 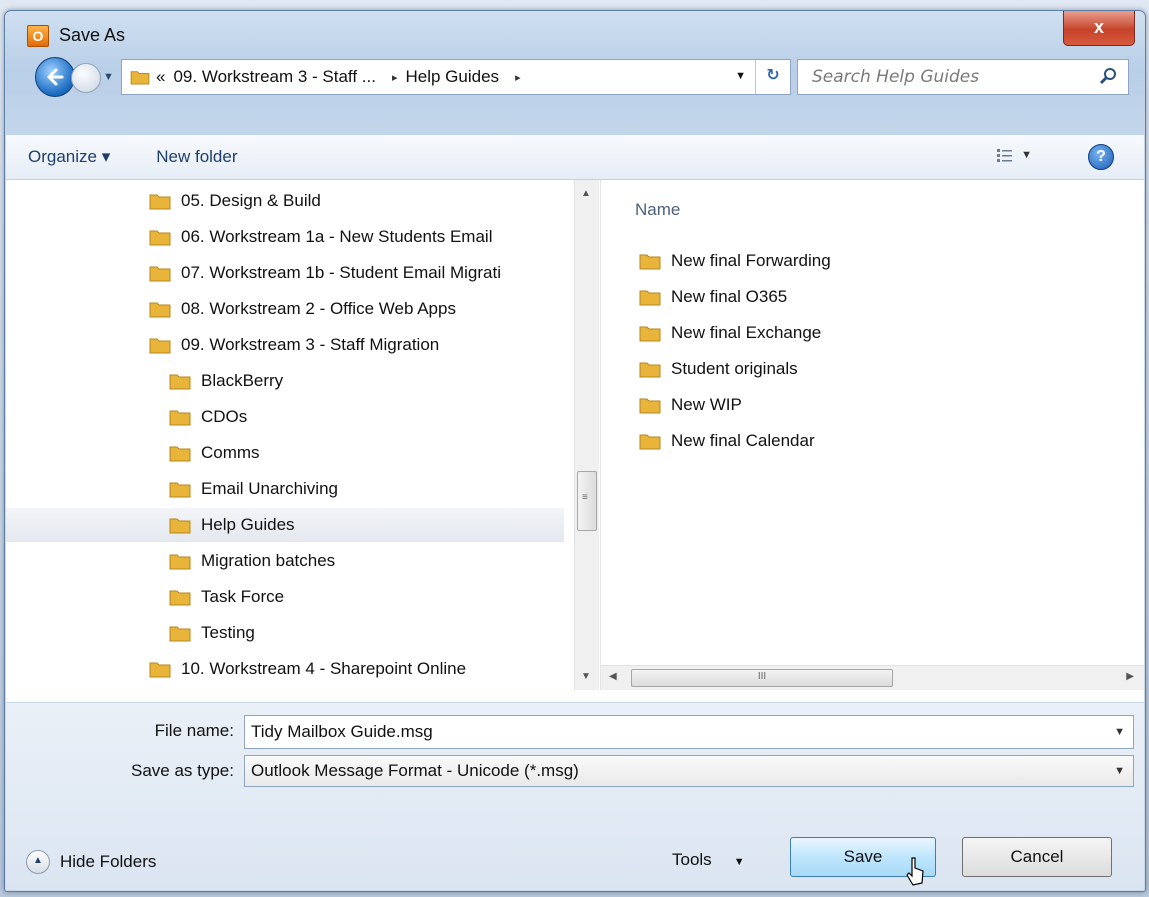 I want to click on tree-item: 10. Workstream 4 - Sharepoint Online, so click(x=307, y=669).